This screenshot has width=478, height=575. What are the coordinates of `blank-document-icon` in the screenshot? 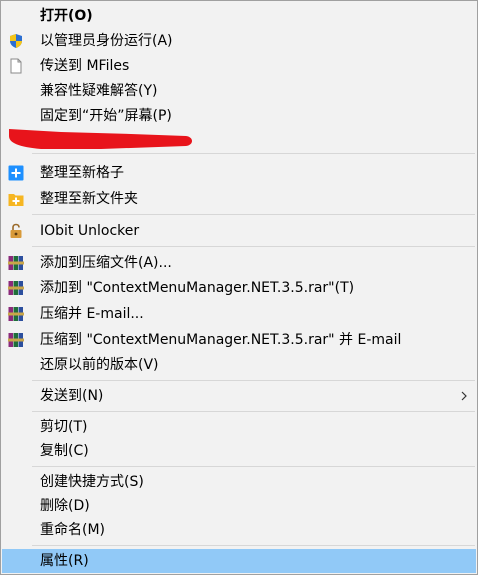 It's located at (16, 66).